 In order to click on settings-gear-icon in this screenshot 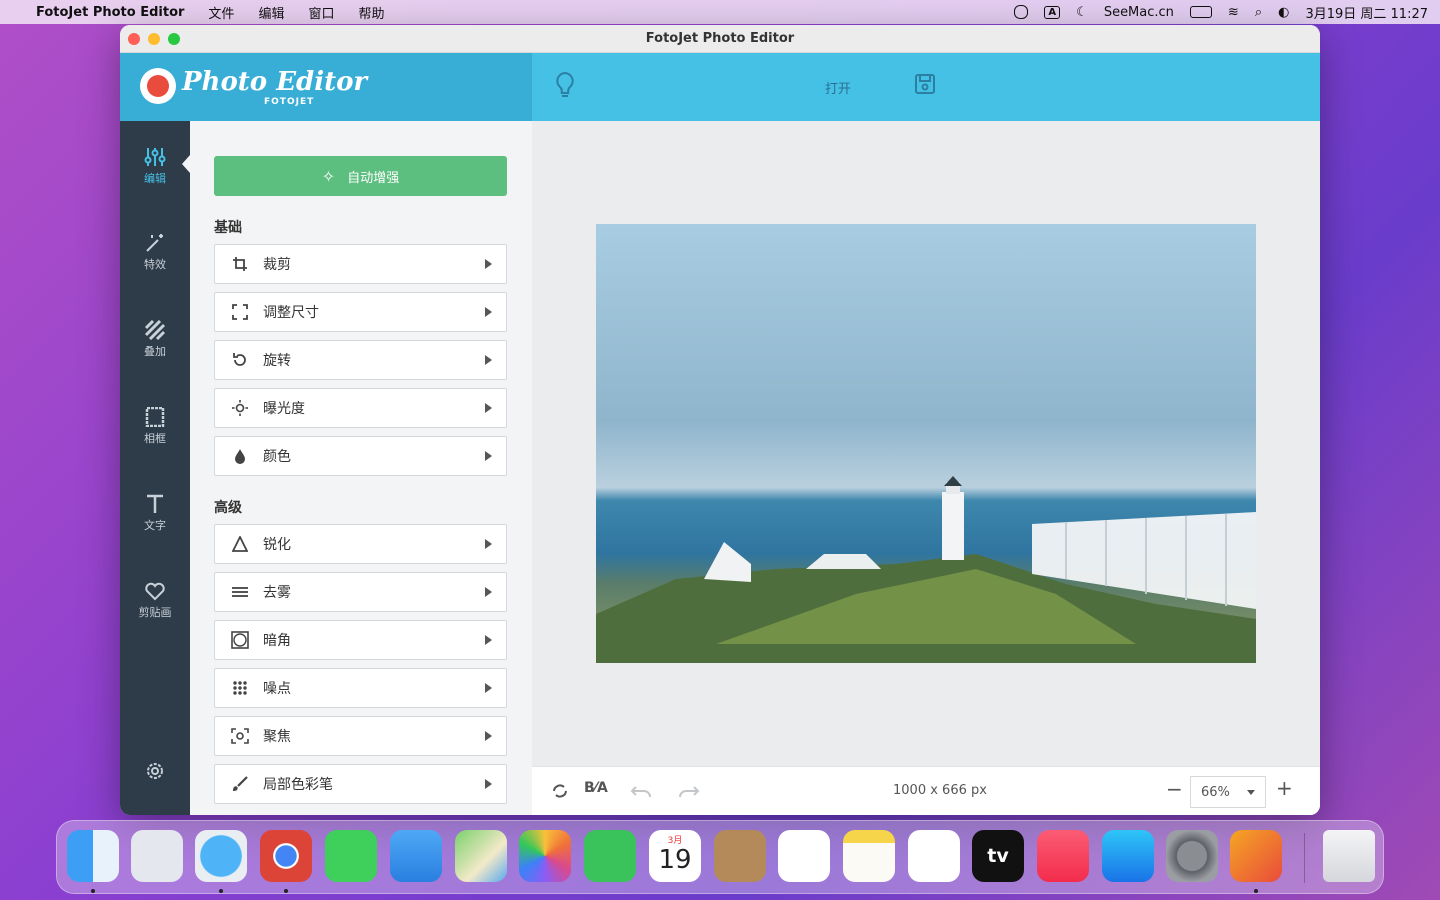, I will do `click(155, 771)`.